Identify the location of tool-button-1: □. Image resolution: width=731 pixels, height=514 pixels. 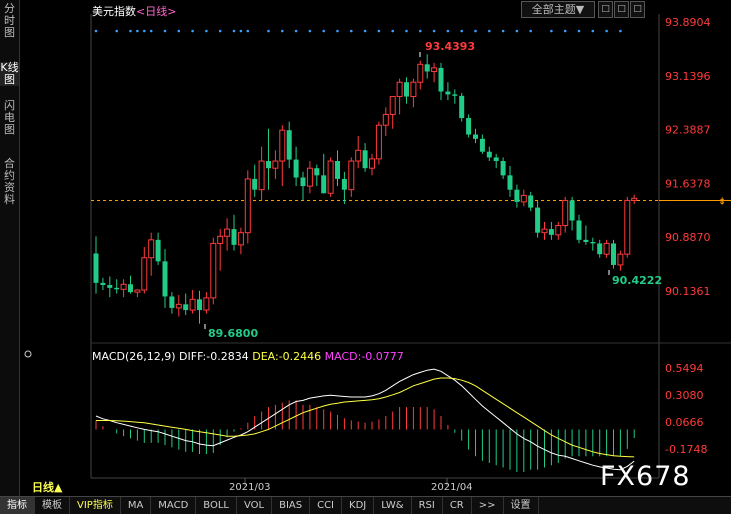
(605, 9).